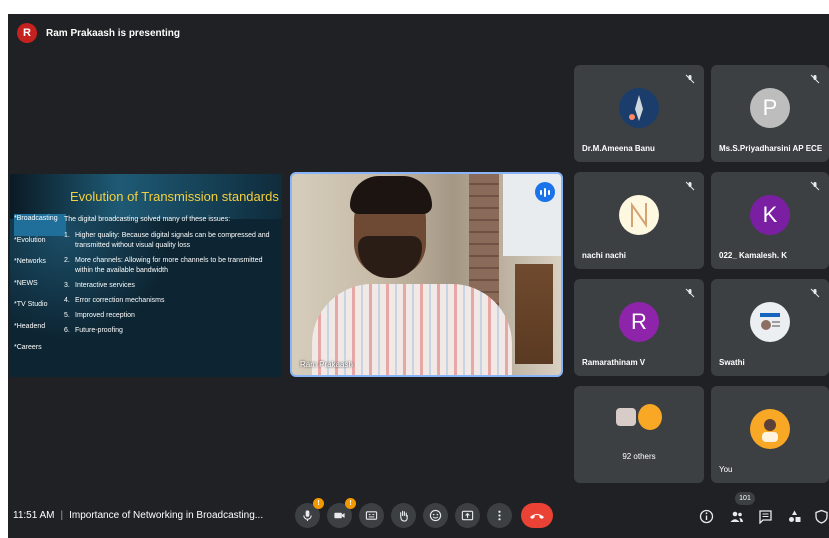  I want to click on self-tile: You, so click(770, 434).